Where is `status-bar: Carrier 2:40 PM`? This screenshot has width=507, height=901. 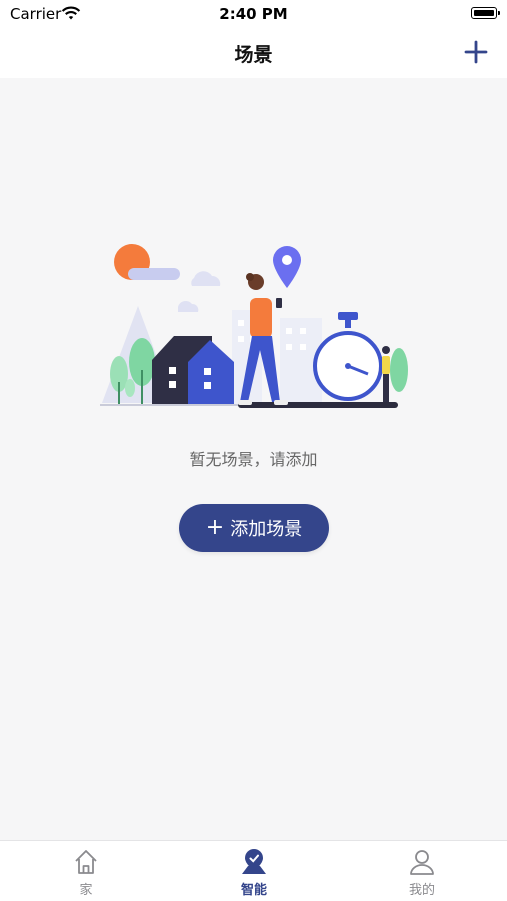 status-bar: Carrier 2:40 PM is located at coordinates (253, 14).